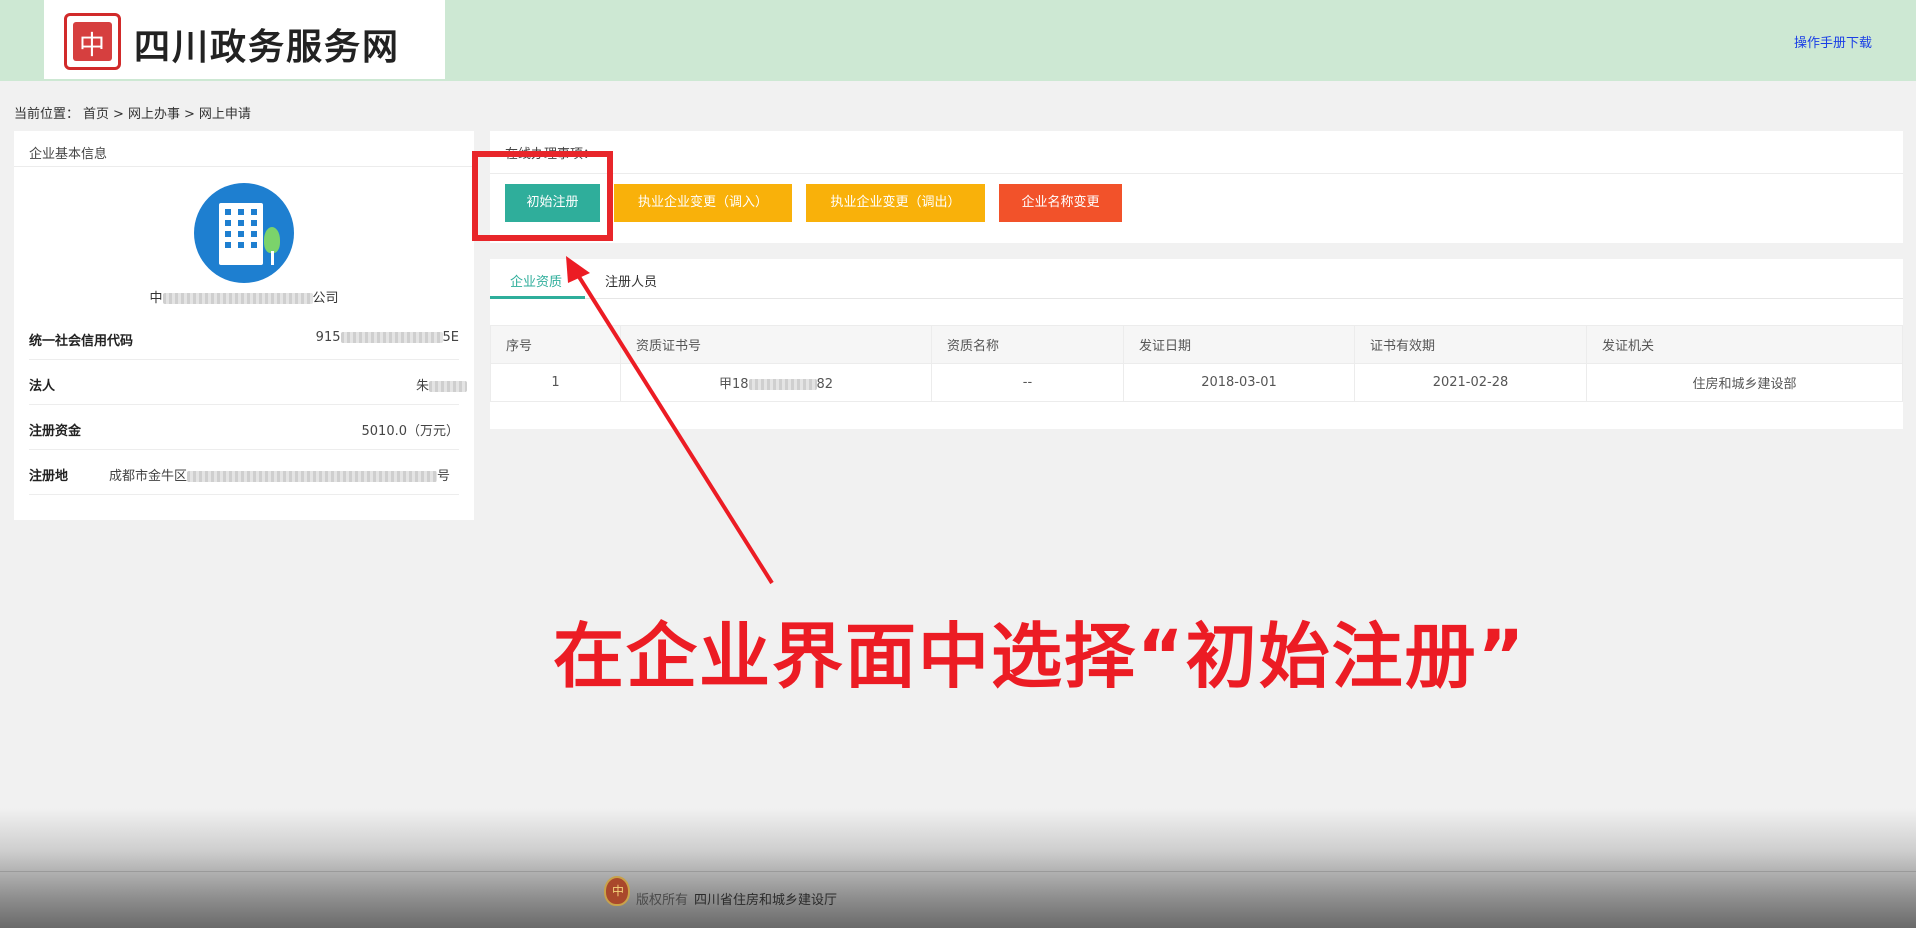 Image resolution: width=1916 pixels, height=928 pixels. What do you see at coordinates (387, 337) in the screenshot?
I see `credit-code-value: 915 5E` at bounding box center [387, 337].